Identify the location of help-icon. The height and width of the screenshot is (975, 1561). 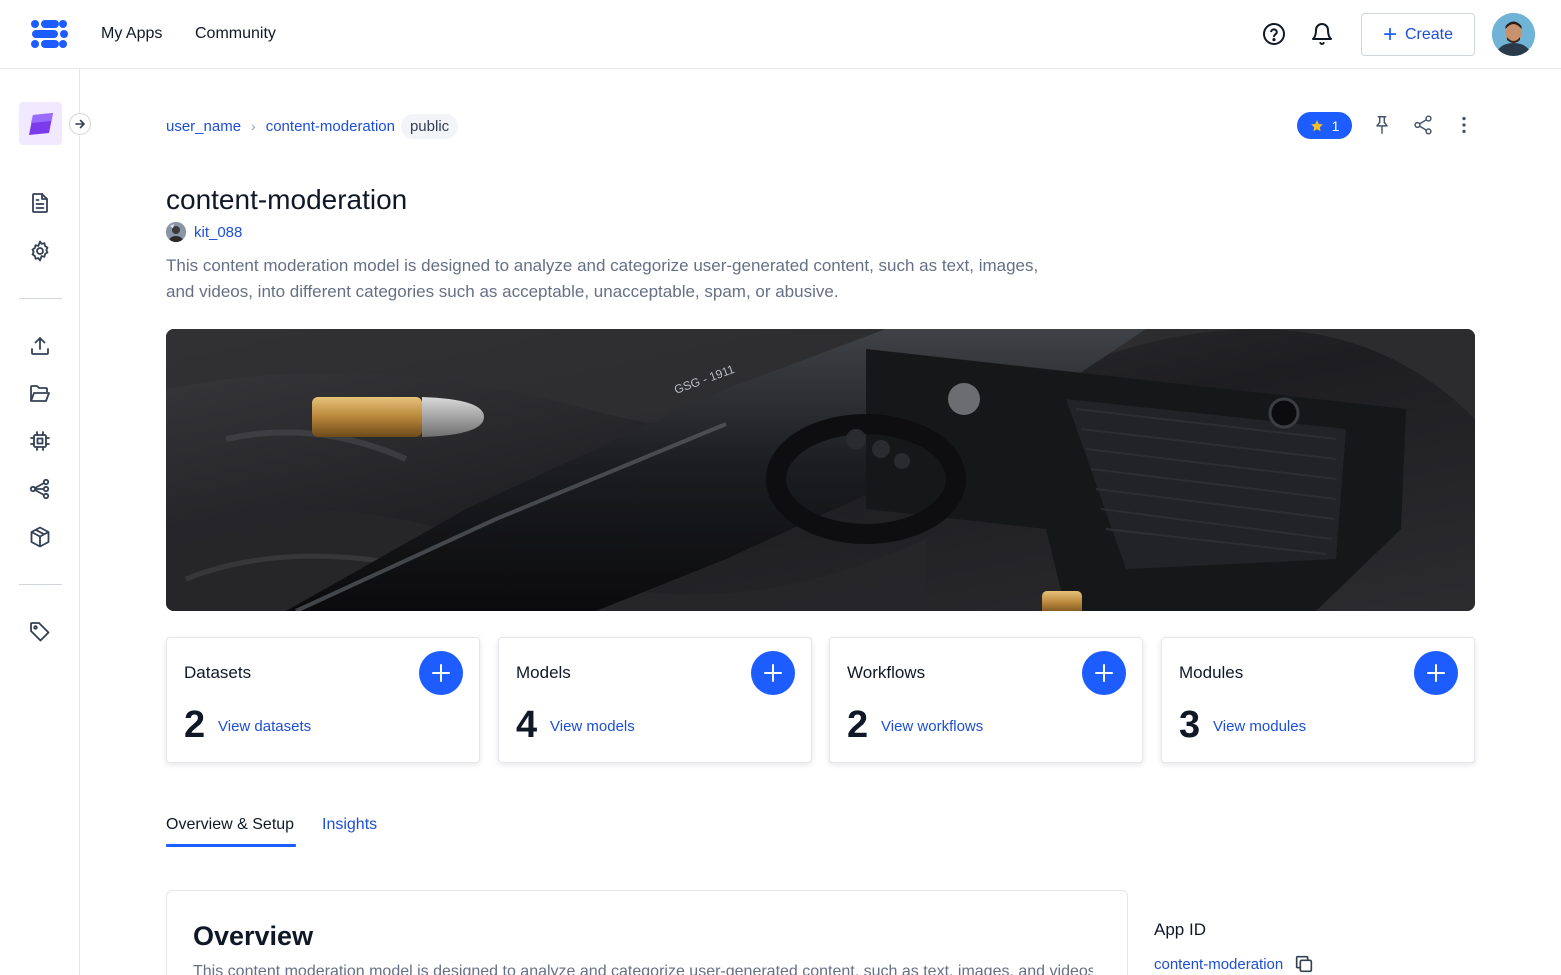
(1274, 34).